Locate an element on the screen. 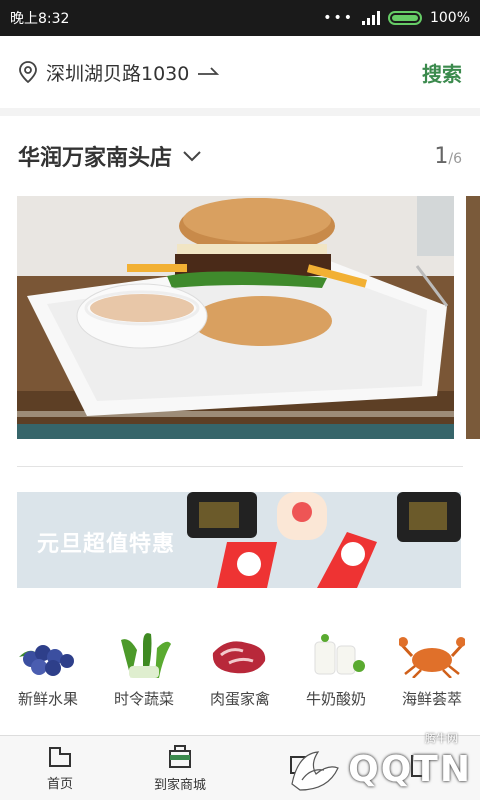 Image resolution: width=480 pixels, height=800 pixels. address-text: 深圳湖贝路1030 is located at coordinates (118, 73).